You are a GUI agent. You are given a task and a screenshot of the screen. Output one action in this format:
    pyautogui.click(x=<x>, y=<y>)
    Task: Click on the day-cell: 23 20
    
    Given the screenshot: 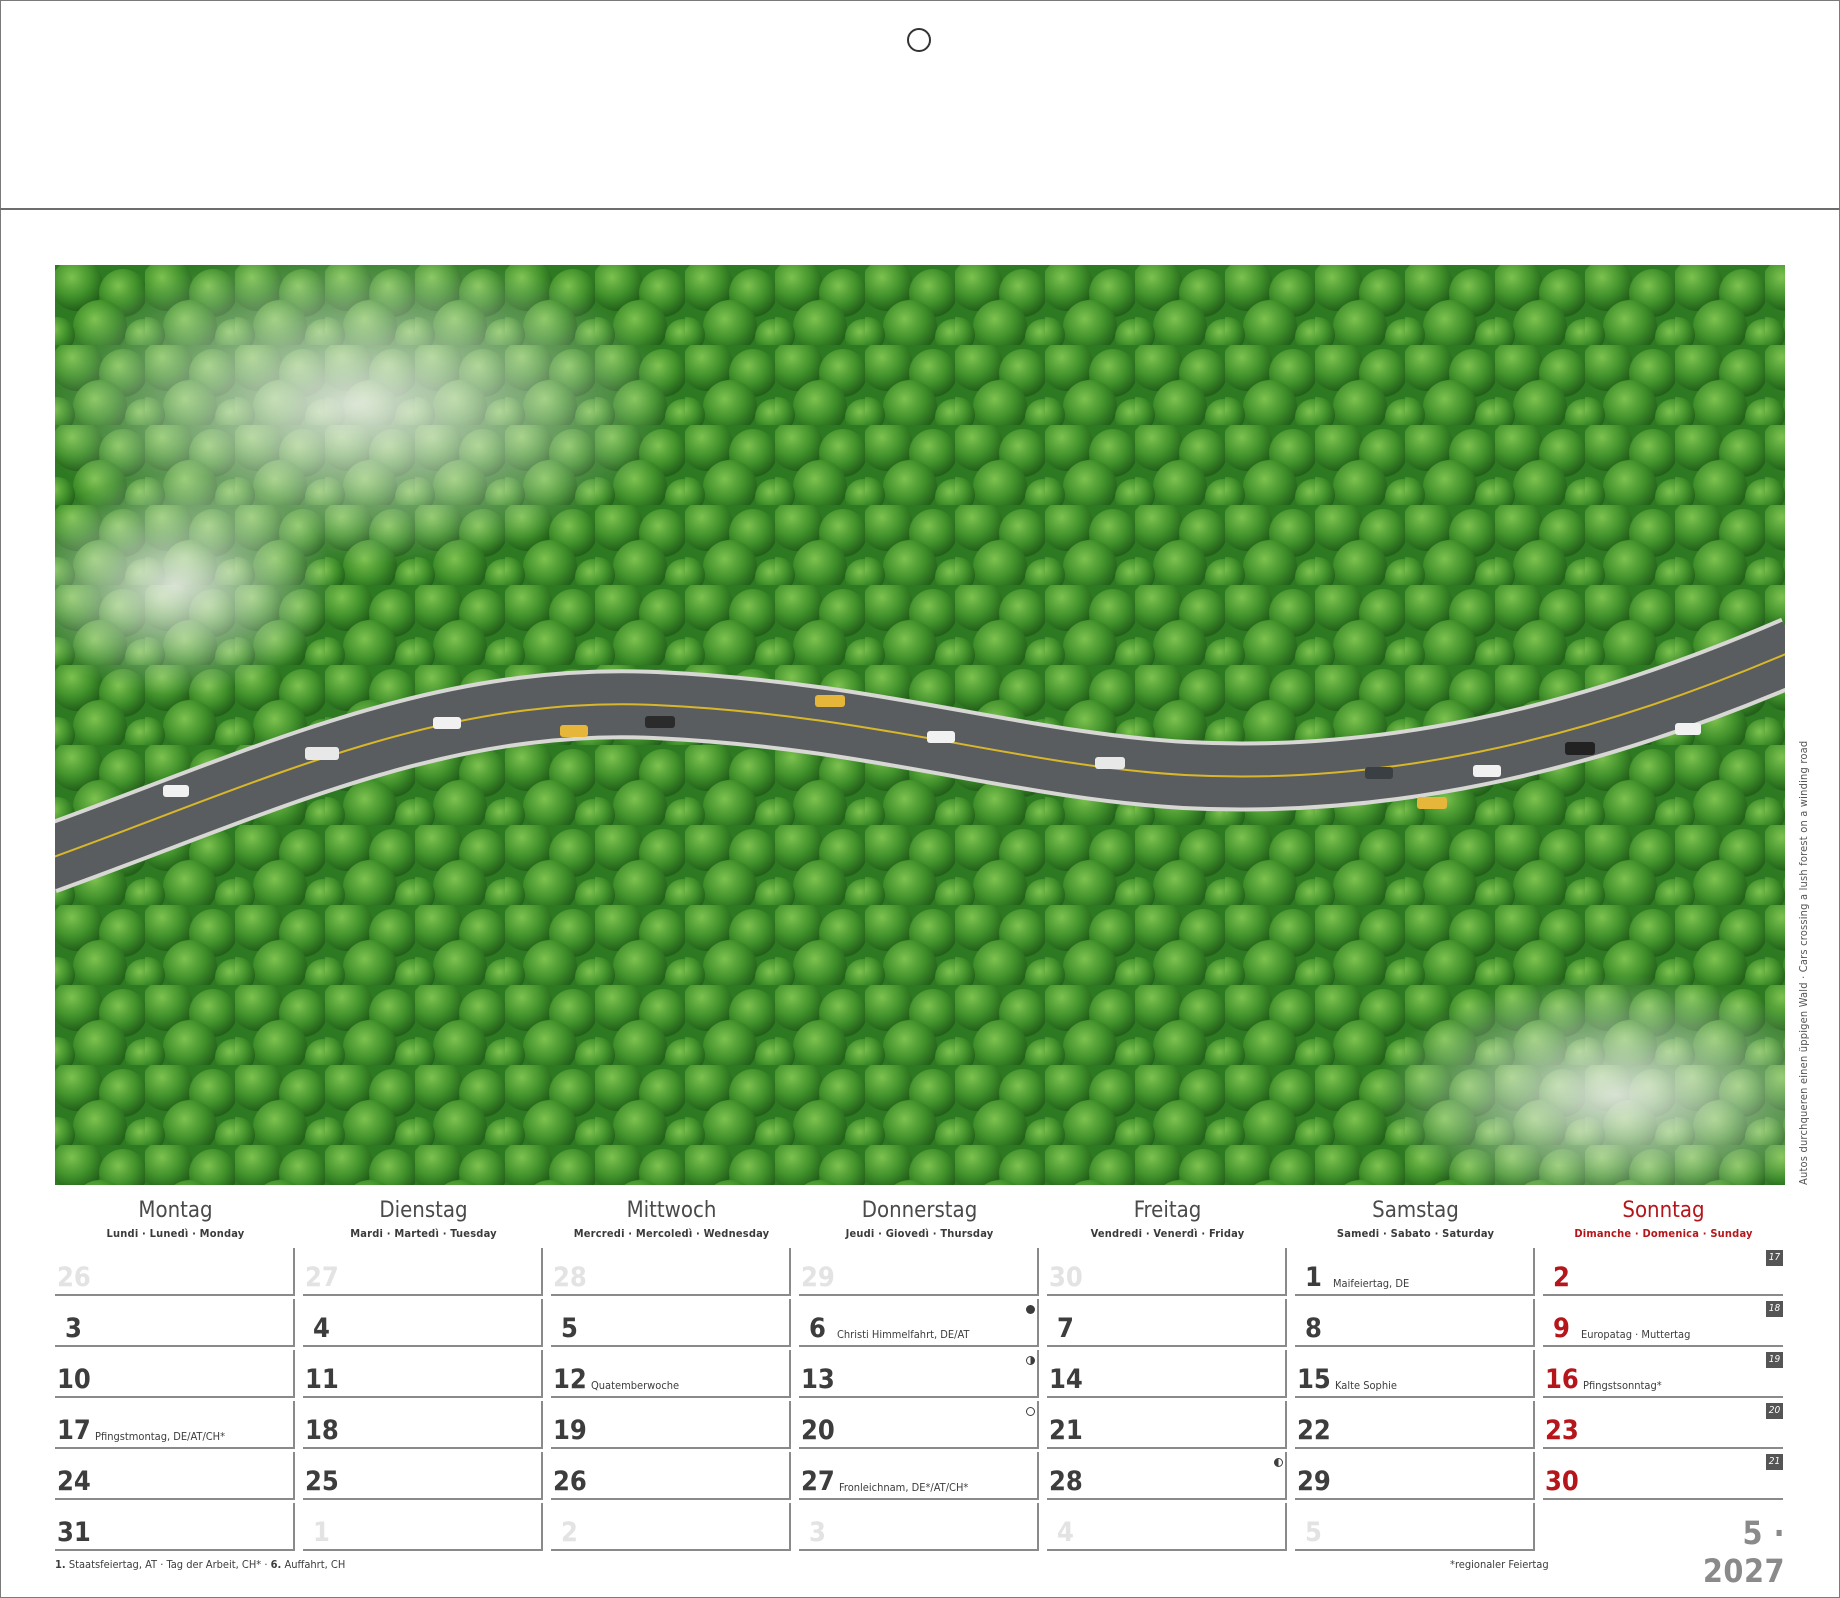 What is the action you would take?
    pyautogui.click(x=1663, y=1425)
    